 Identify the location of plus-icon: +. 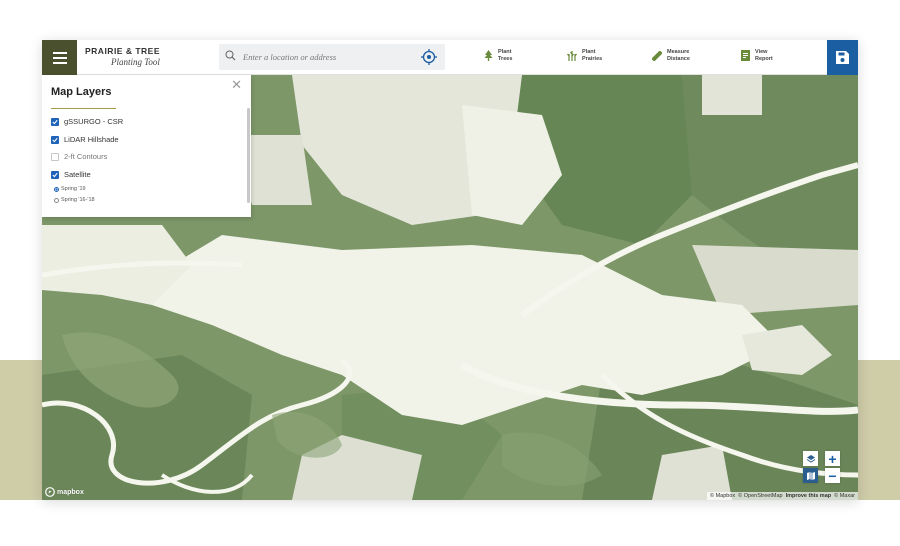
(832, 458).